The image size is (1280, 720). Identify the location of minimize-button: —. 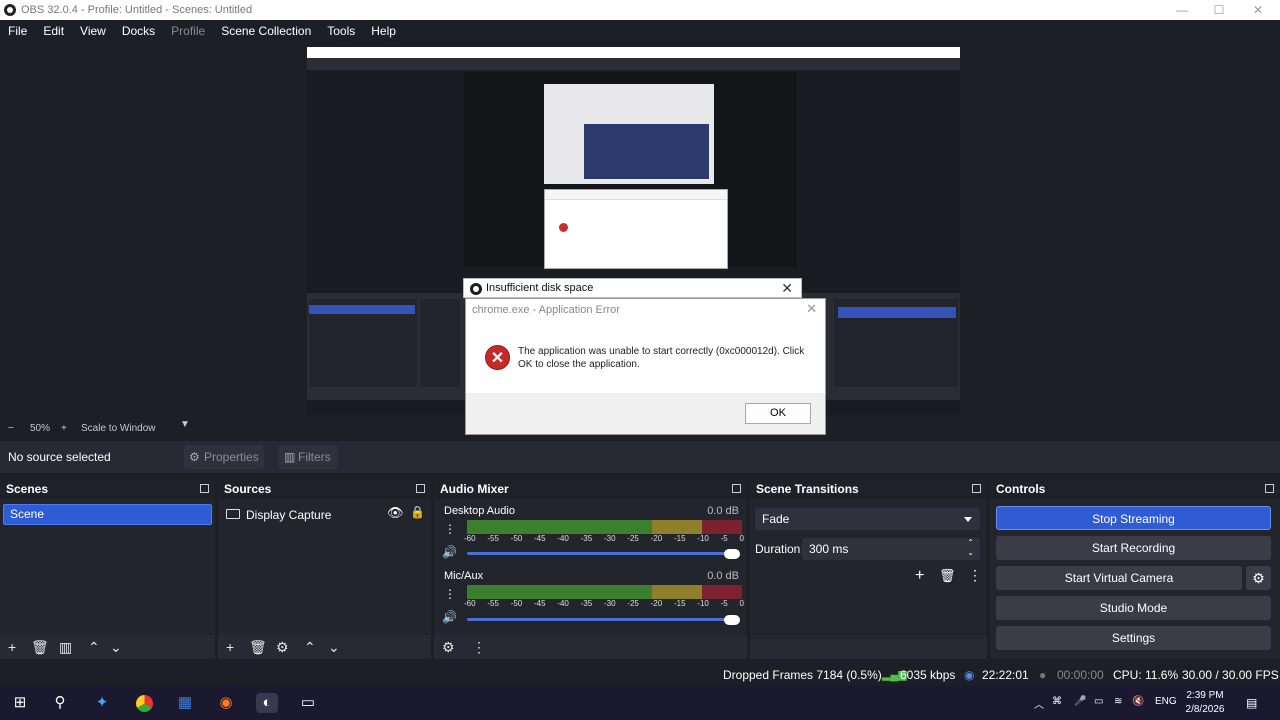
(1182, 10).